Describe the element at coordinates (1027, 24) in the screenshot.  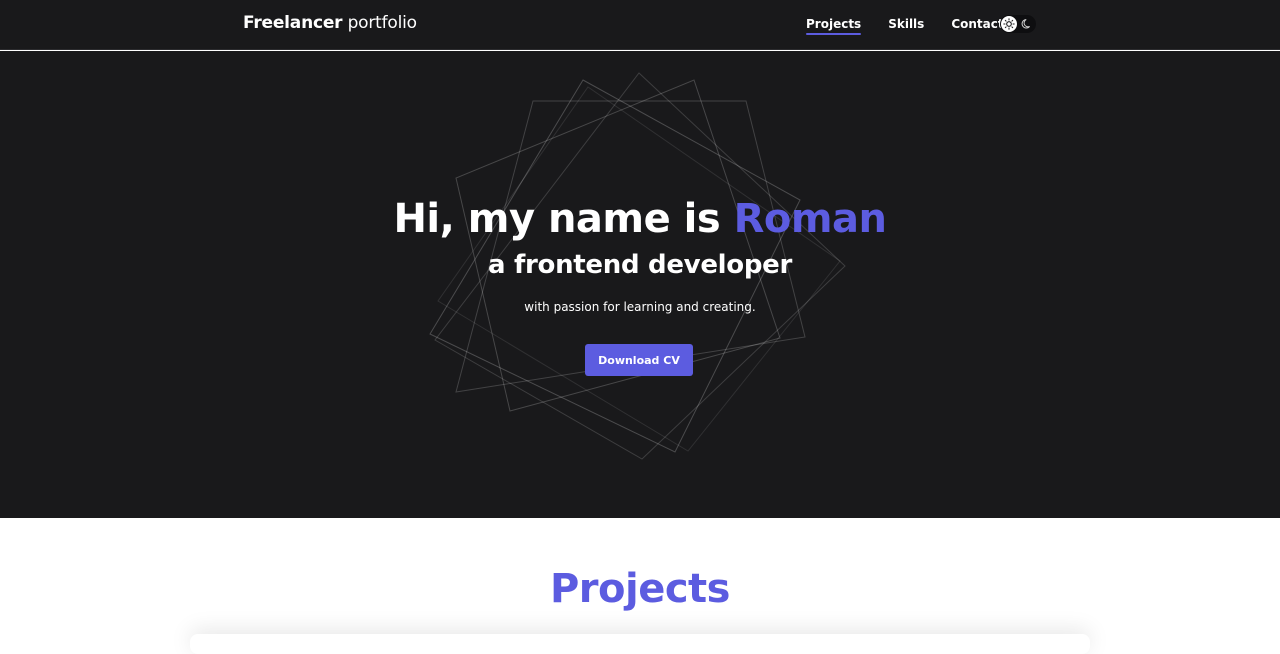
I see `moon-icon` at that location.